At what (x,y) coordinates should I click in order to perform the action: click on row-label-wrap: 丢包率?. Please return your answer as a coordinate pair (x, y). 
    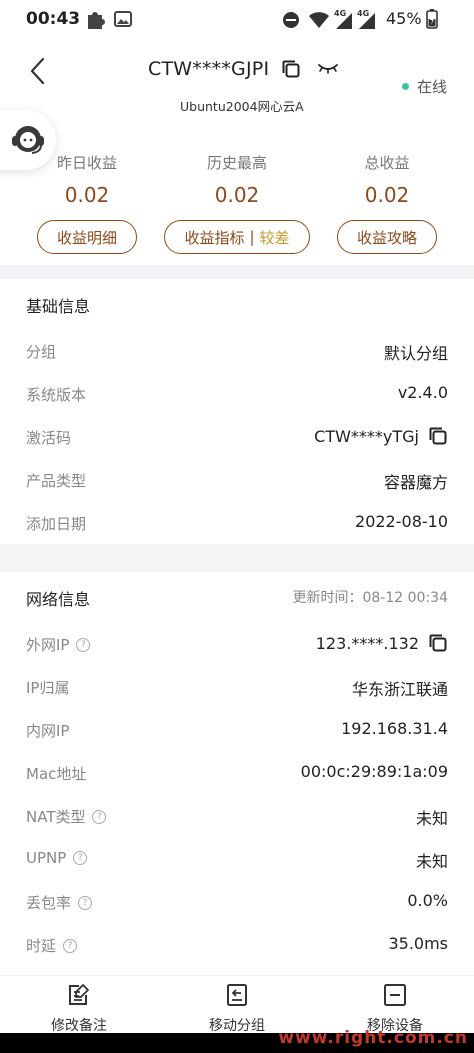
    Looking at the image, I should click on (59, 902).